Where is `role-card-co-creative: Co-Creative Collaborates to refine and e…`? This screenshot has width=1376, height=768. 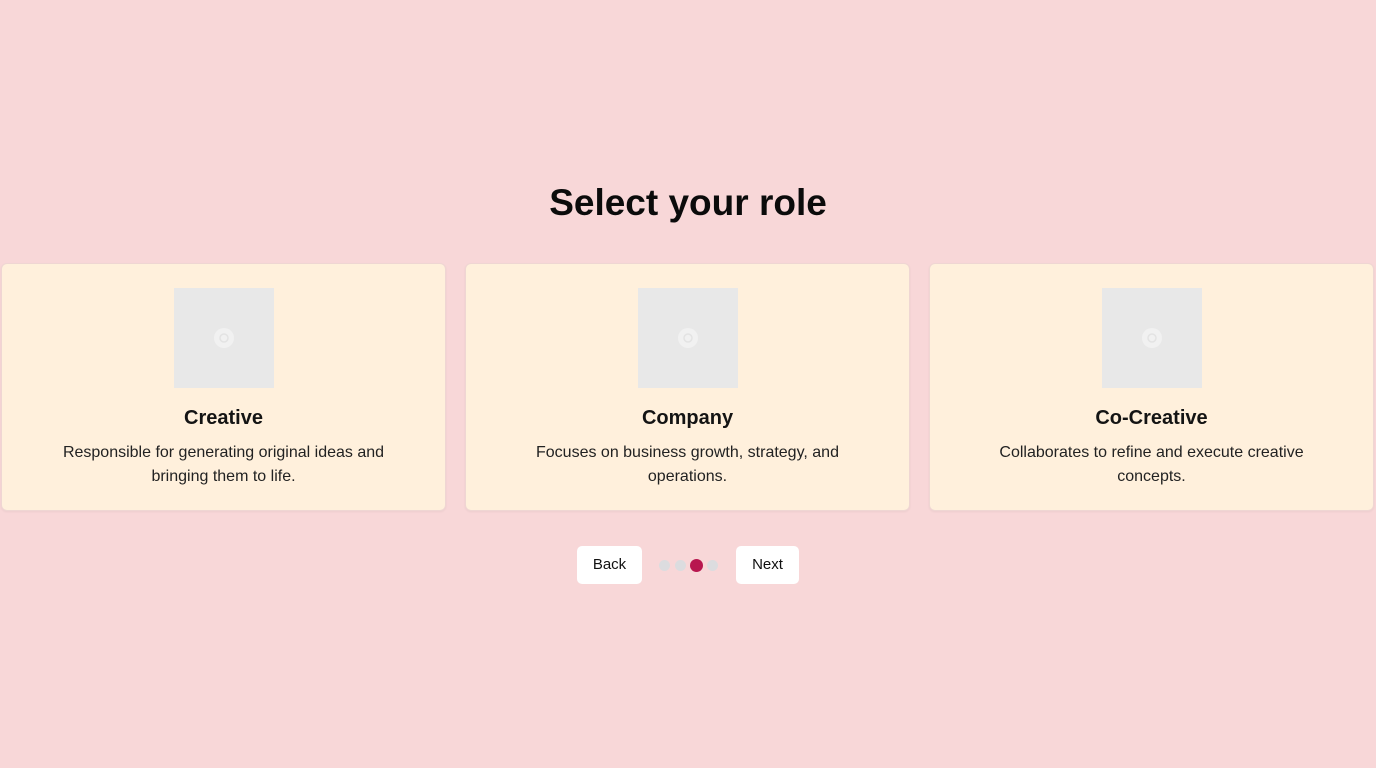
role-card-co-creative: Co-Creative Collaborates to refine and e… is located at coordinates (1151, 387).